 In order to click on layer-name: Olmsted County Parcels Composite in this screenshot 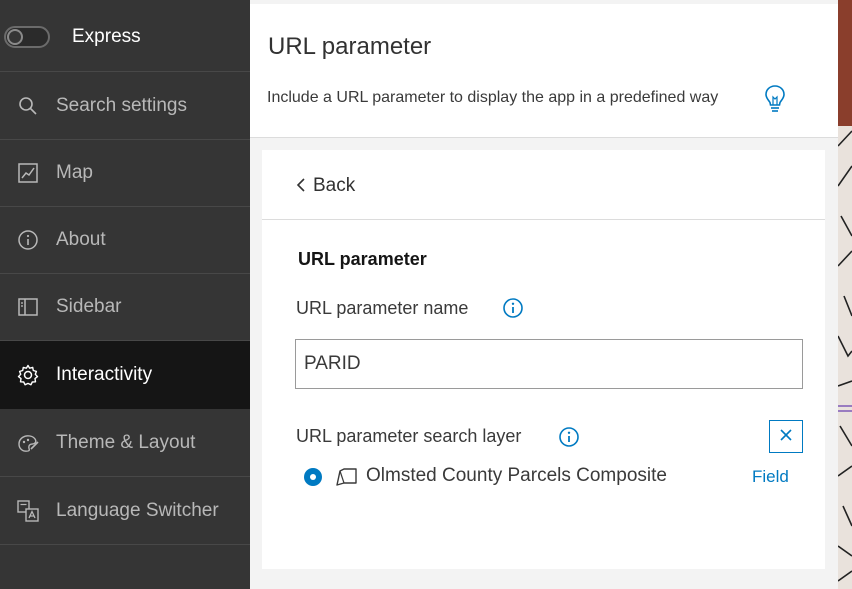, I will do `click(516, 475)`.